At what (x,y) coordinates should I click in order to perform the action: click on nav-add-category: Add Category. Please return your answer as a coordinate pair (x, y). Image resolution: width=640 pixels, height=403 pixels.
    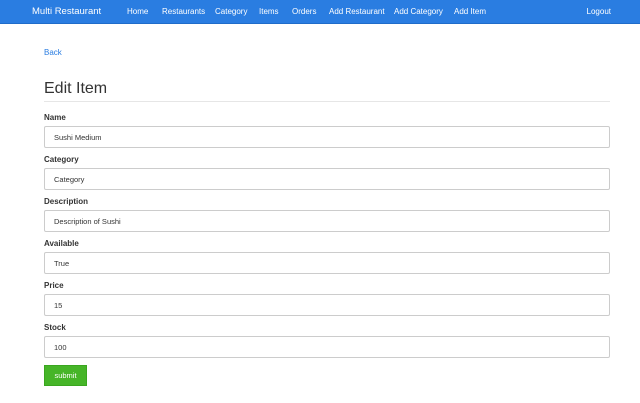
    Looking at the image, I should click on (418, 11).